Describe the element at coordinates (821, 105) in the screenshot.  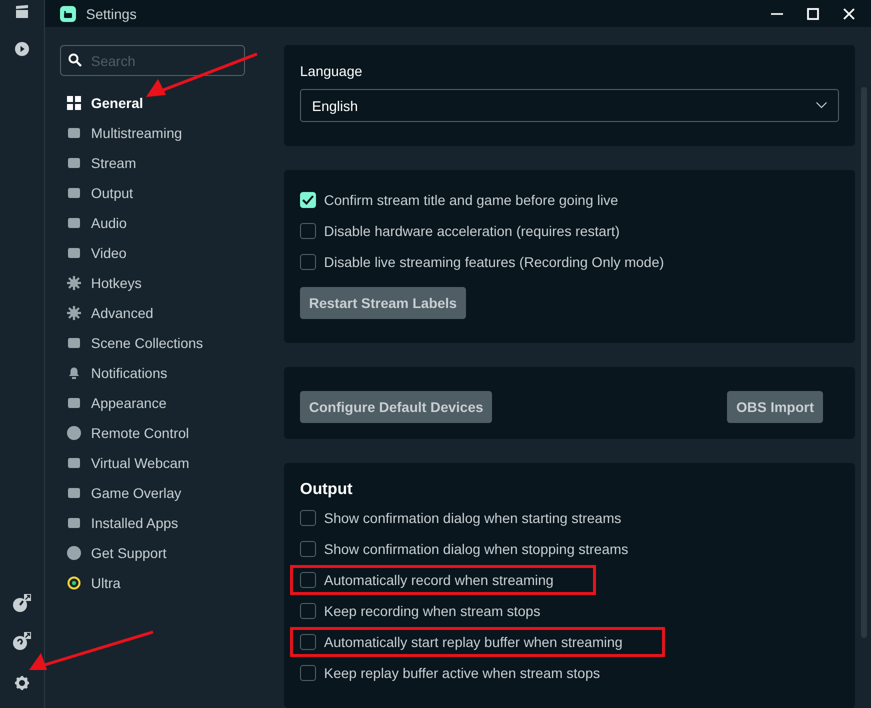
I see `chevron-down-icon` at that location.